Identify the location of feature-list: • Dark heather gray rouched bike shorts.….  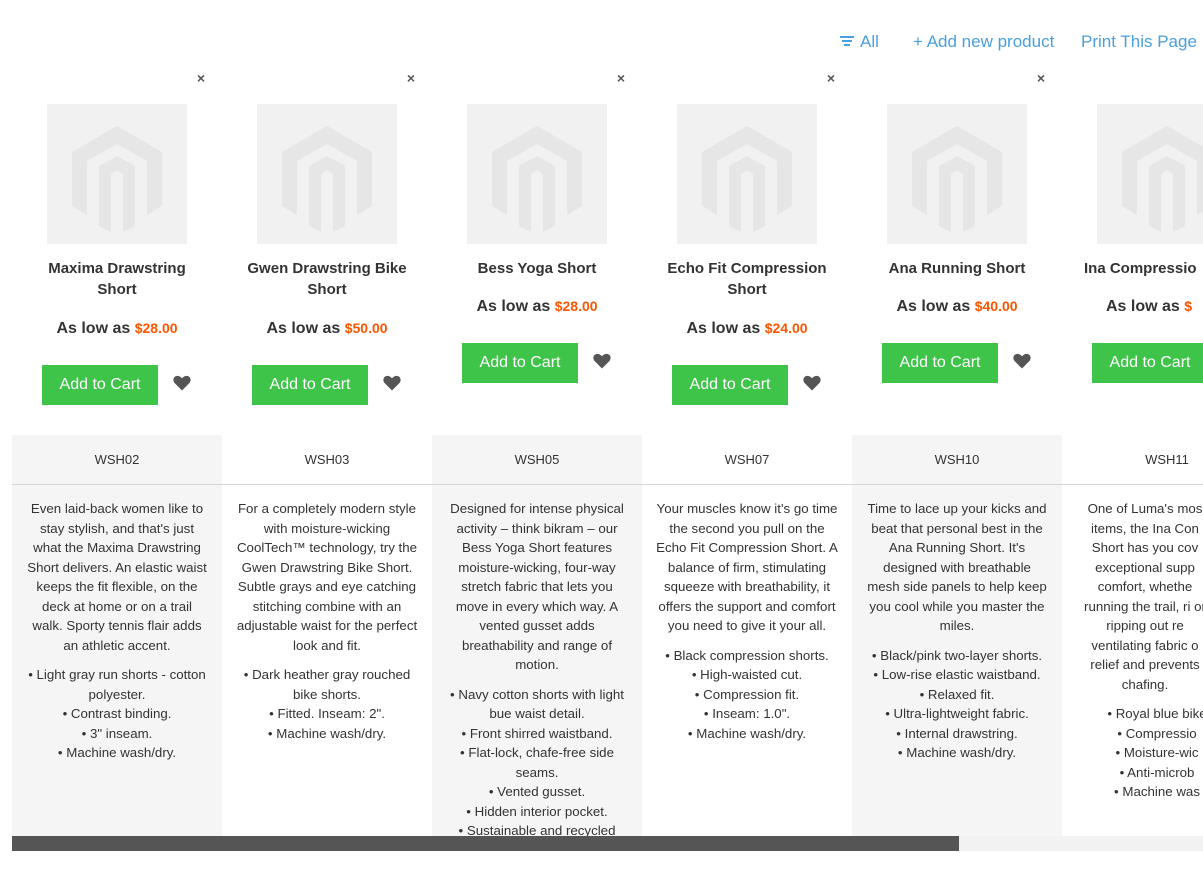
(327, 704).